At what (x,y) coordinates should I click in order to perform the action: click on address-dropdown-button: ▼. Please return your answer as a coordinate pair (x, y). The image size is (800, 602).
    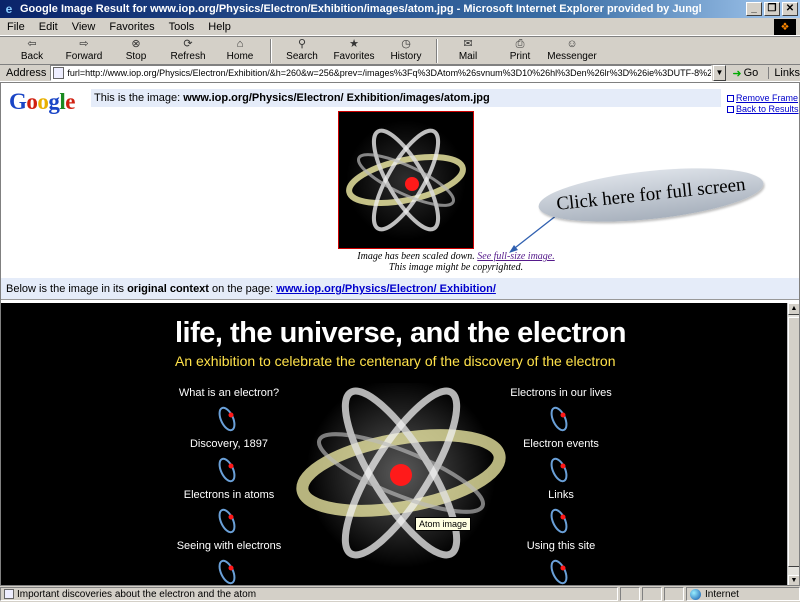
    Looking at the image, I should click on (719, 73).